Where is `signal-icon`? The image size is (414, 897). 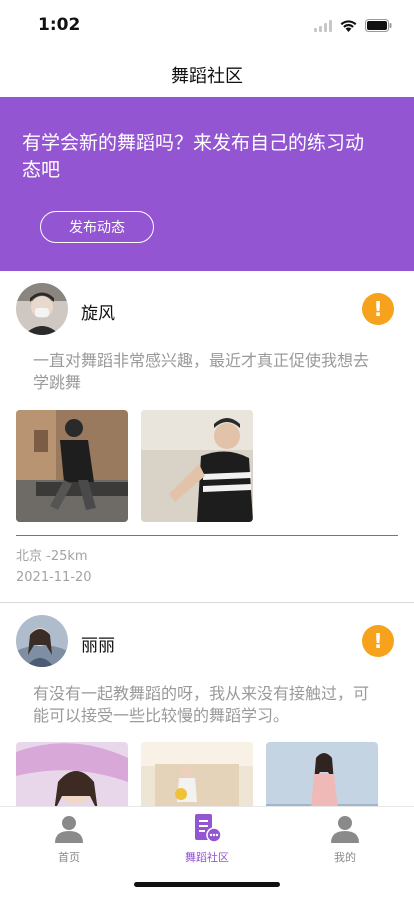 signal-icon is located at coordinates (323, 26).